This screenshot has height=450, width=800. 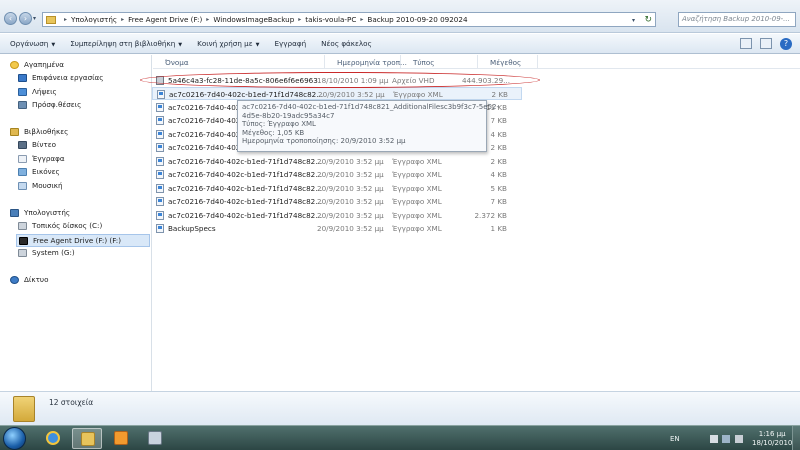 I want to click on show-desktop-button, so click(x=796, y=438).